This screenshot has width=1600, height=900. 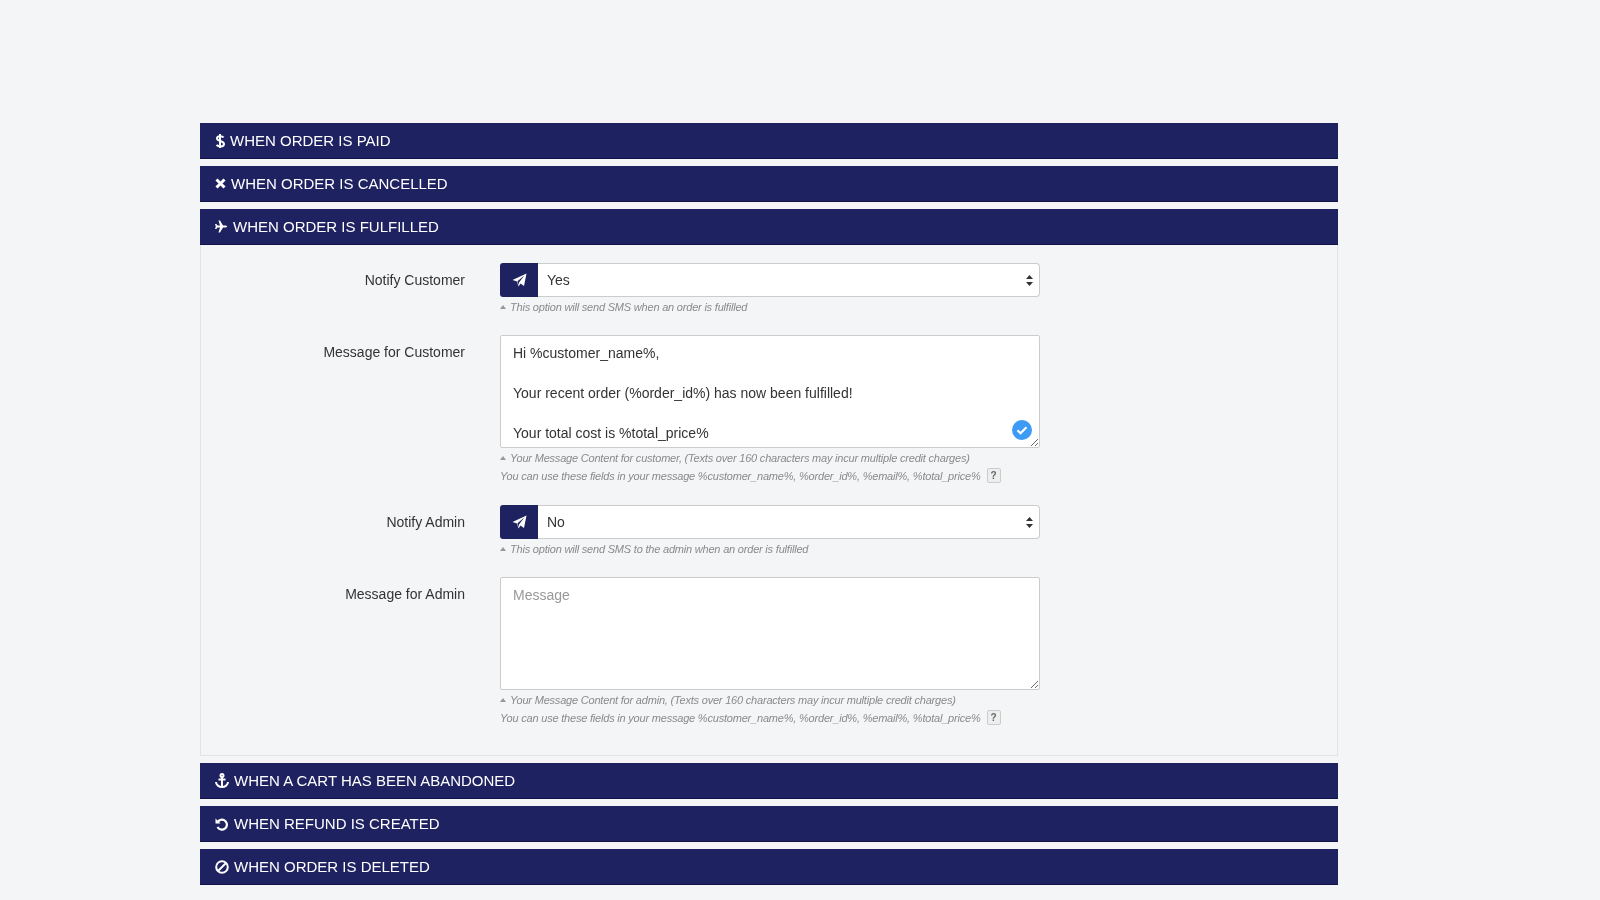 What do you see at coordinates (769, 781) in the screenshot?
I see `section-header: WHEN A CART HAS BEEN ABANDONED` at bounding box center [769, 781].